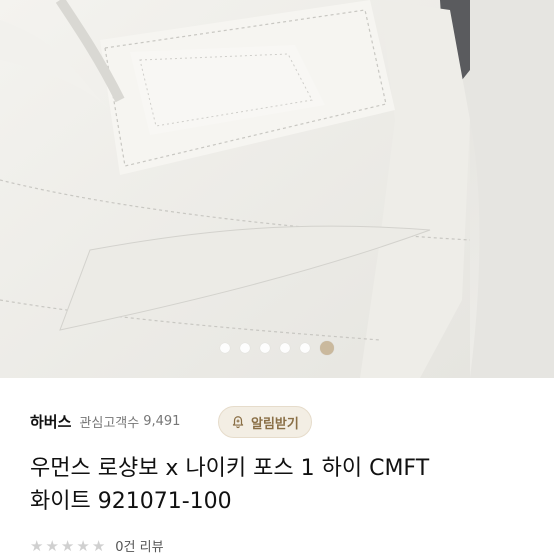 The width and height of the screenshot is (554, 555). I want to click on alert-button-label: 알림받기, so click(275, 424).